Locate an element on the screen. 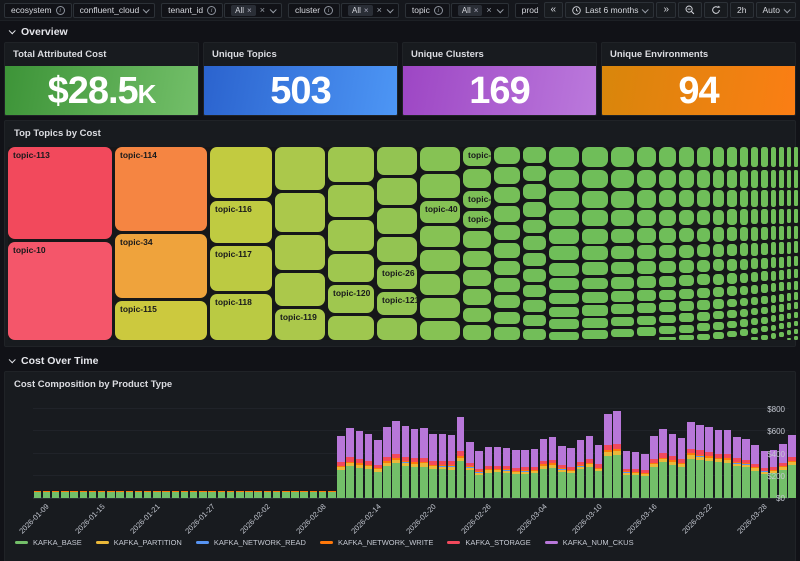 The width and height of the screenshot is (800, 561). treemap-cell: topic-114 is located at coordinates (161, 189).